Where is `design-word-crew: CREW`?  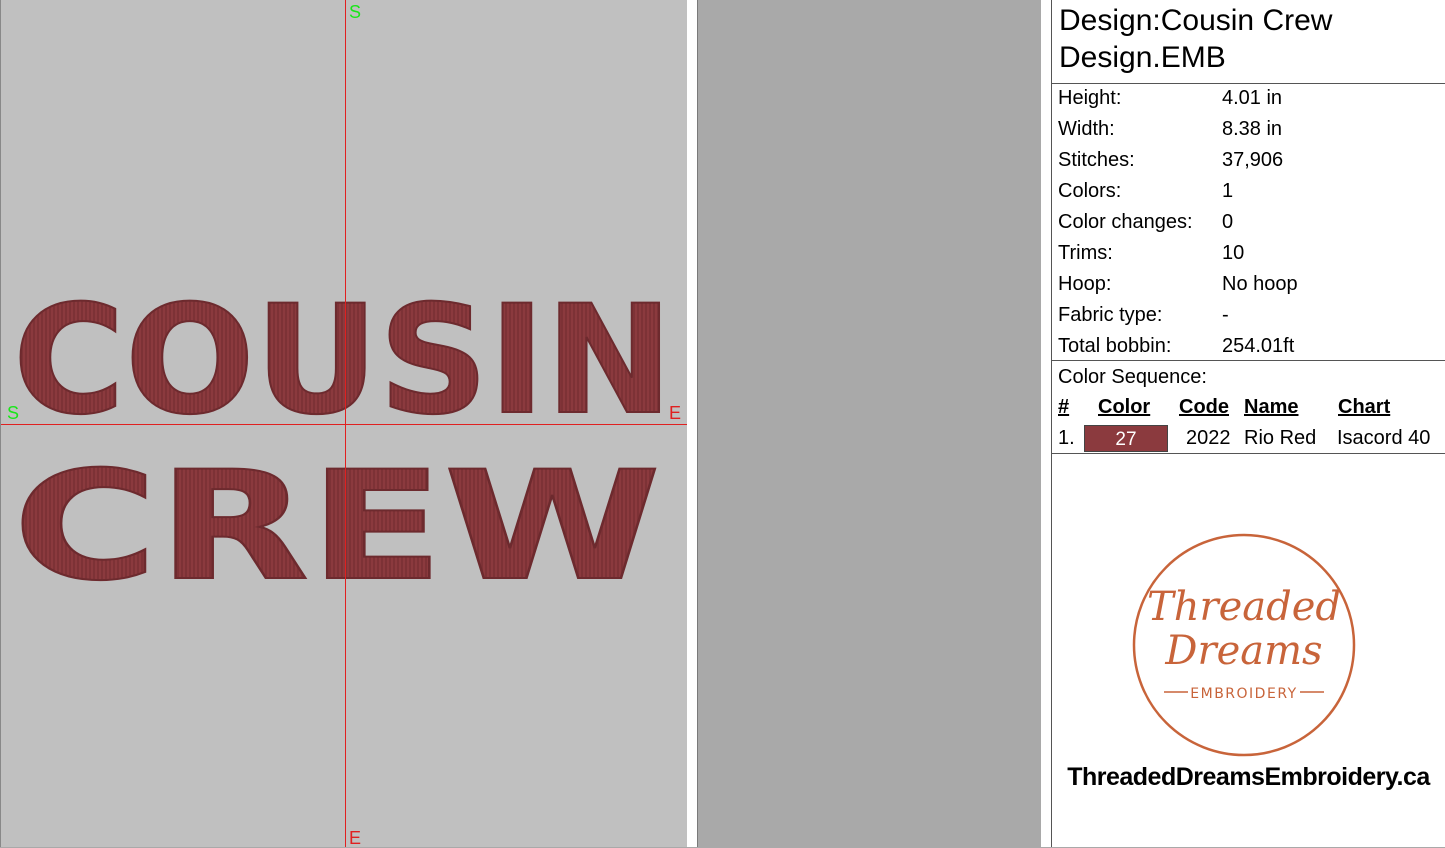 design-word-crew: CREW is located at coordinates (337, 527).